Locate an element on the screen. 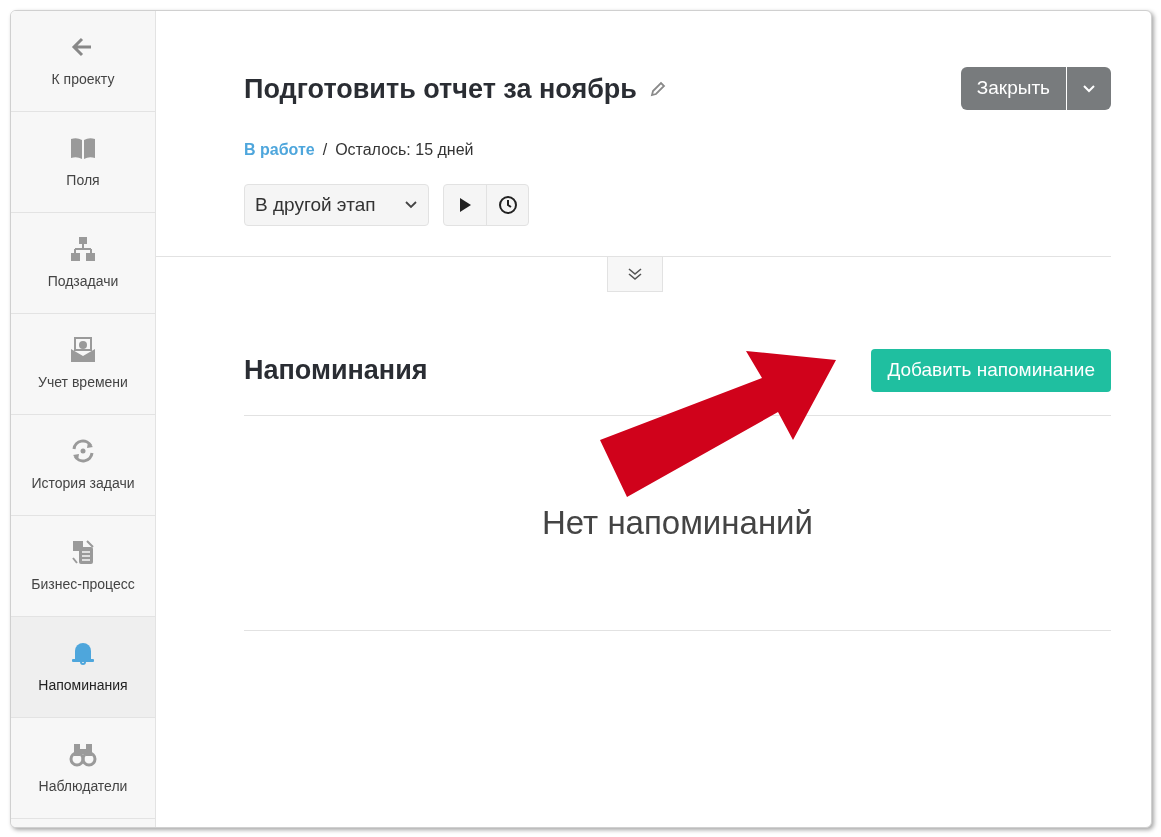 The image size is (1161, 837). stage-dropdown: В другой этап is located at coordinates (336, 205).